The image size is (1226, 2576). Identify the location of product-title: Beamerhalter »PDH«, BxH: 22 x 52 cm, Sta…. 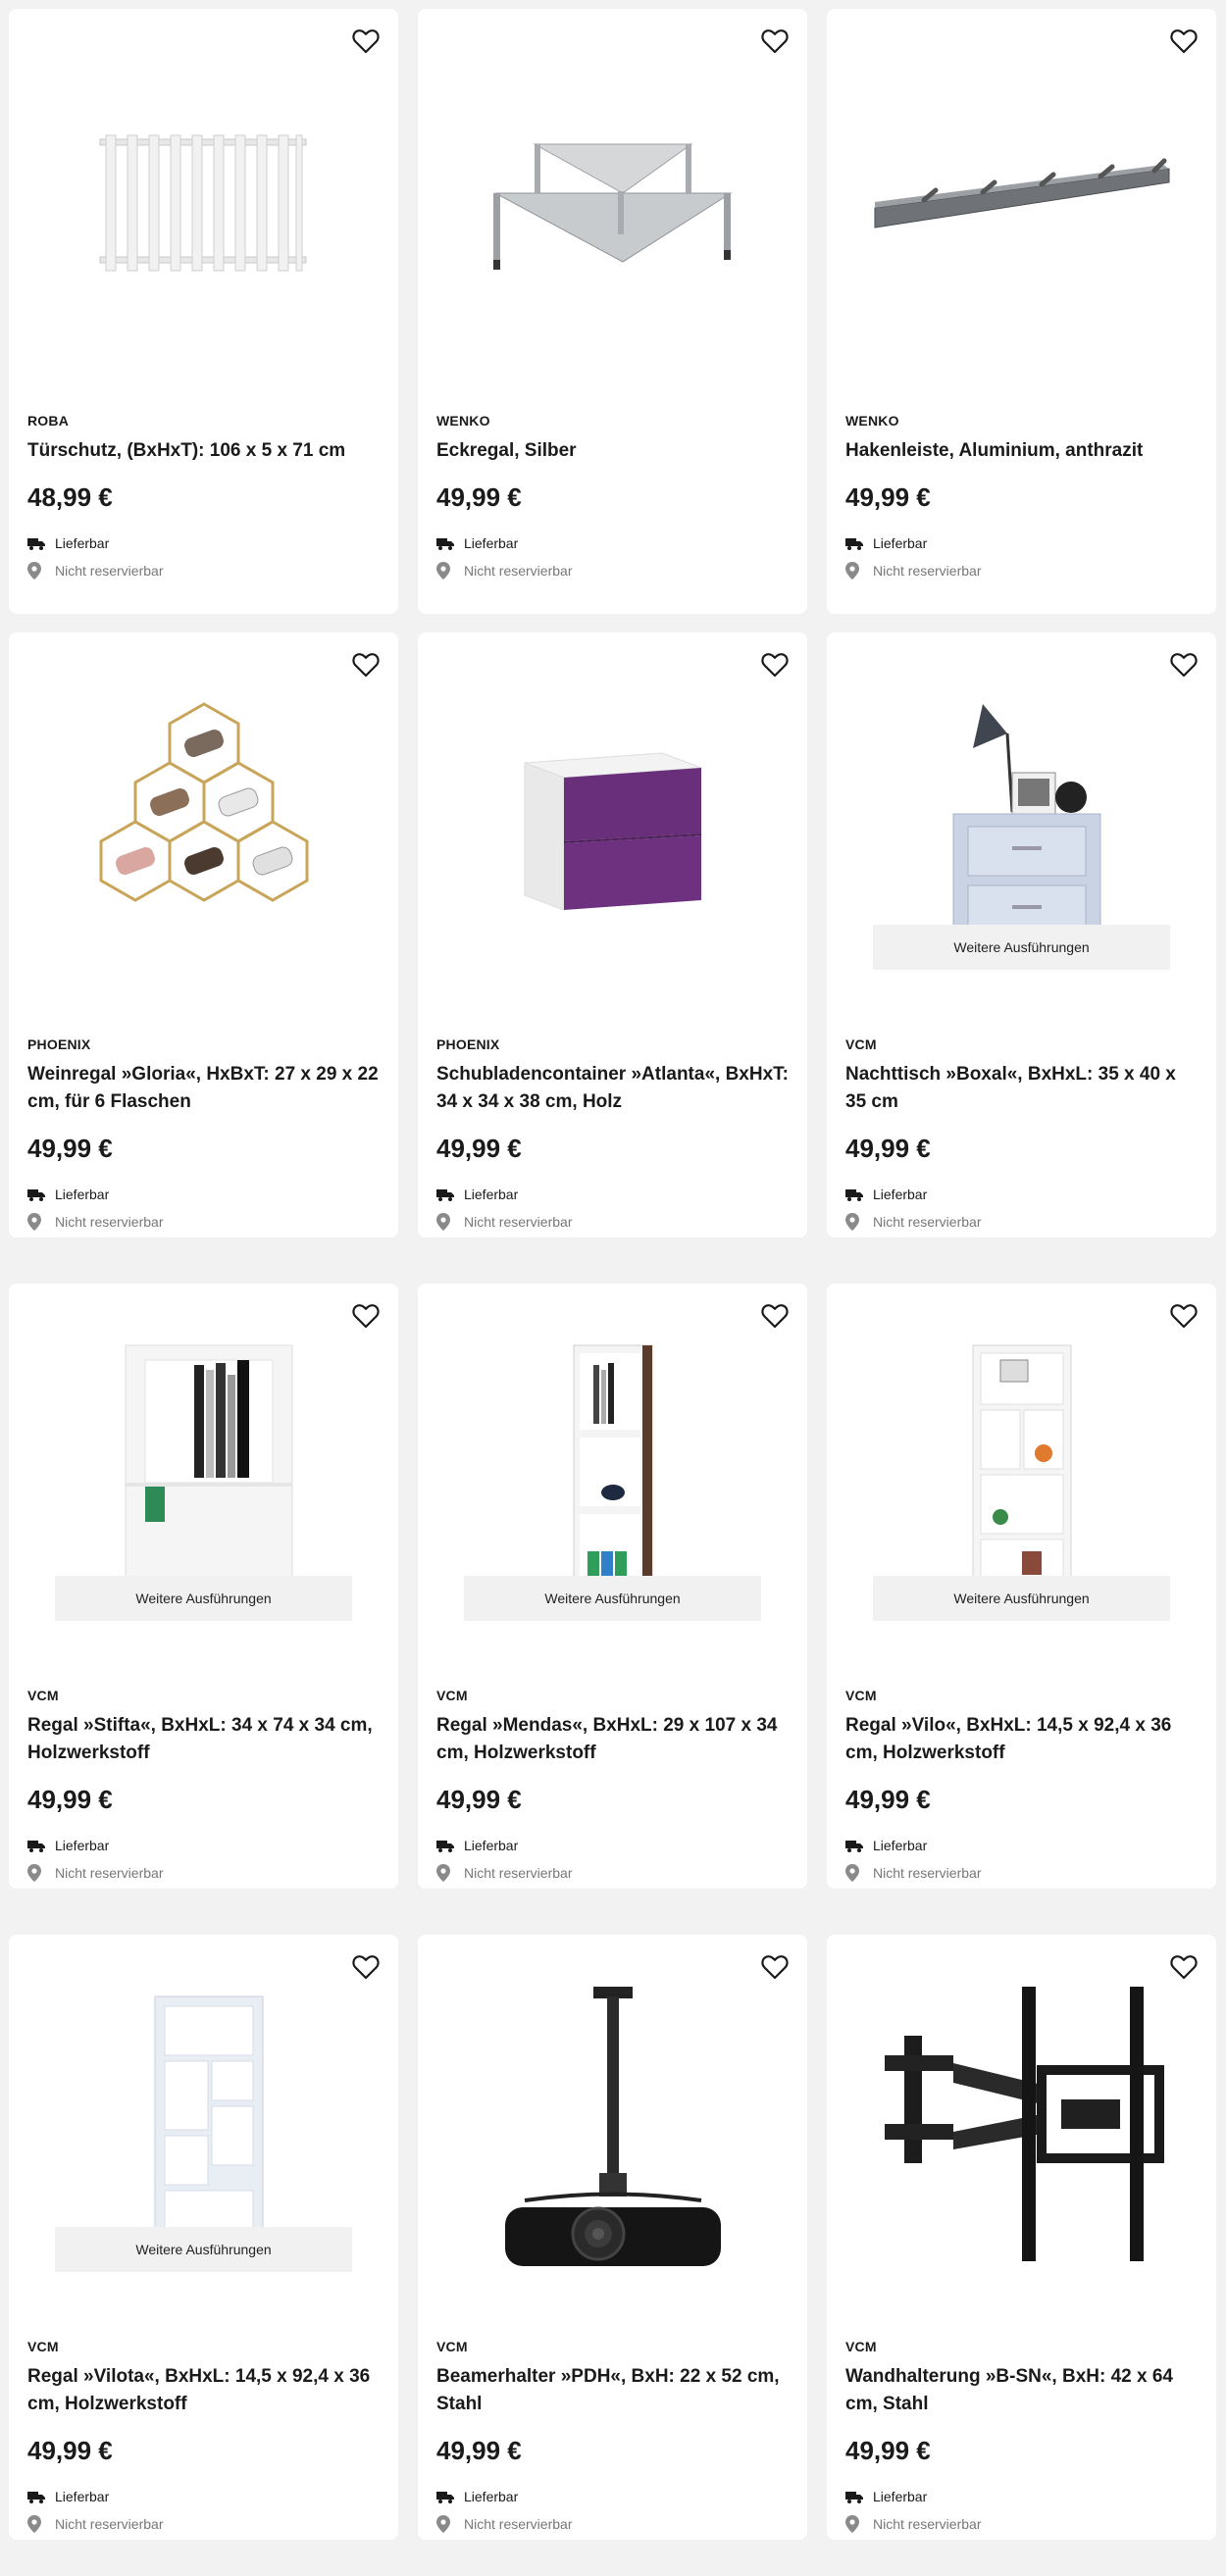
(612, 2390).